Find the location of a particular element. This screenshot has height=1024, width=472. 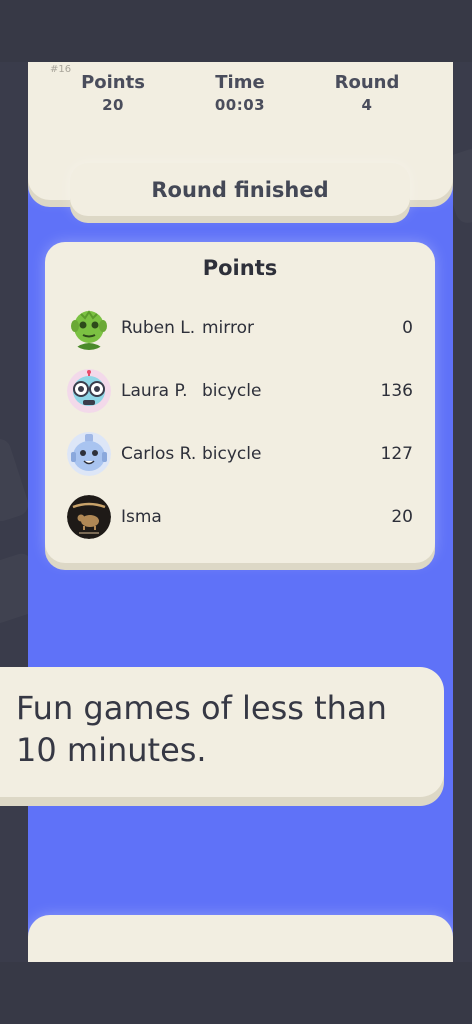

green-alien-avatar is located at coordinates (89, 328).